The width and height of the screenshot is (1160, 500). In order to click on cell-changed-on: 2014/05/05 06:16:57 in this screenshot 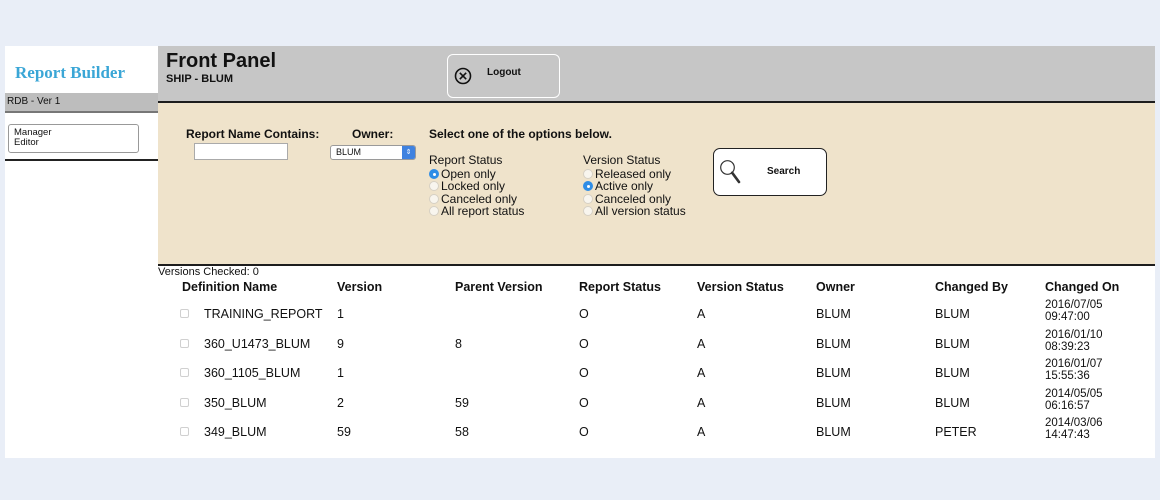, I will do `click(1074, 400)`.